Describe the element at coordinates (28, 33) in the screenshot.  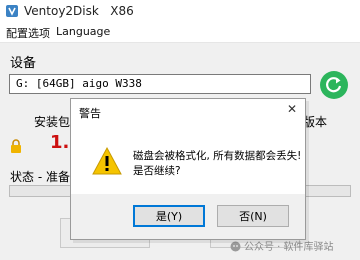
I see `menu-config-options: 配置选项` at that location.